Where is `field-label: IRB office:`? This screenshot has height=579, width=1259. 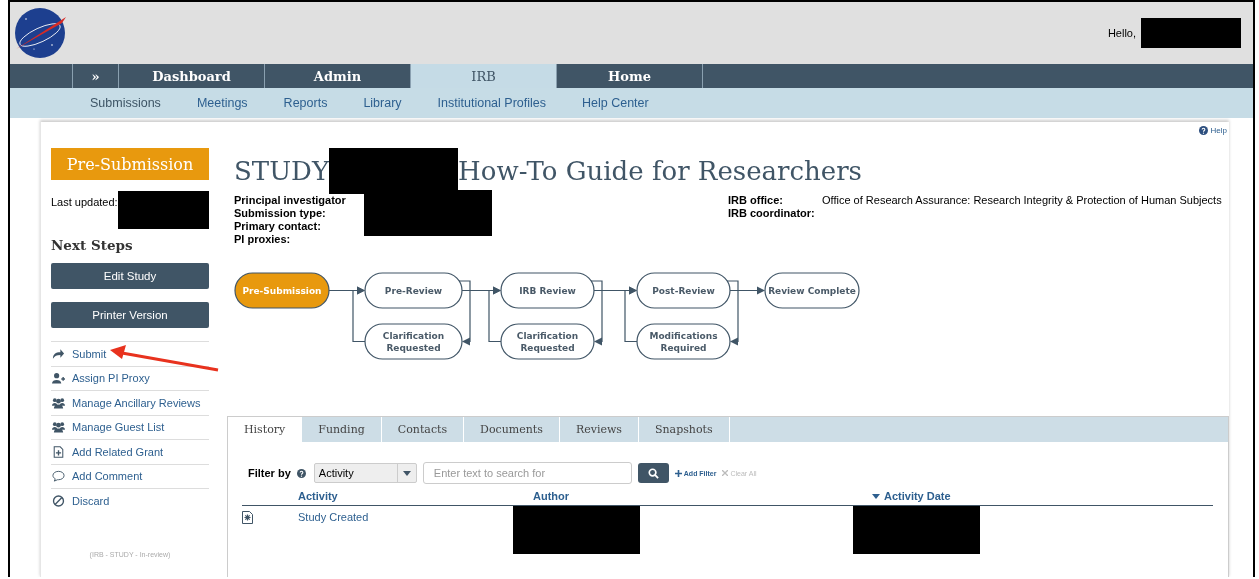
field-label: IRB office: is located at coordinates (756, 200).